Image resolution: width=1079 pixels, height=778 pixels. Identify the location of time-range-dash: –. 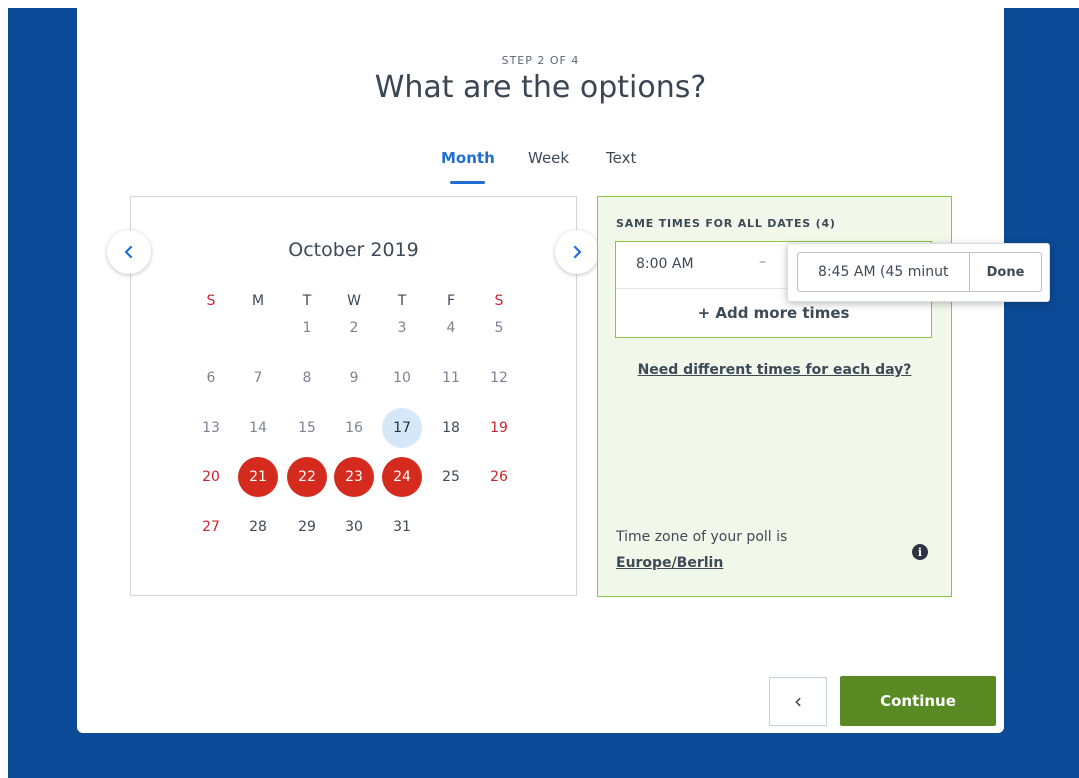
(762, 262).